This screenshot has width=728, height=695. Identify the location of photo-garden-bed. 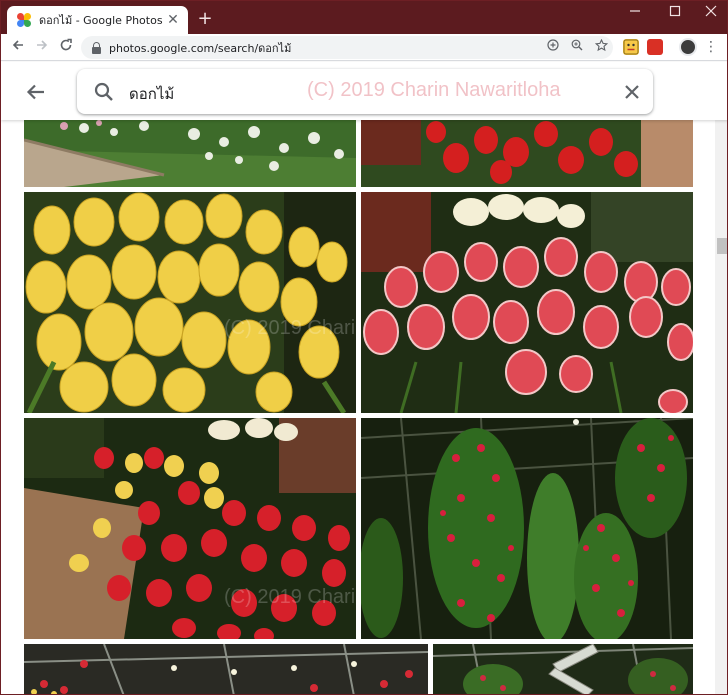
(190, 153).